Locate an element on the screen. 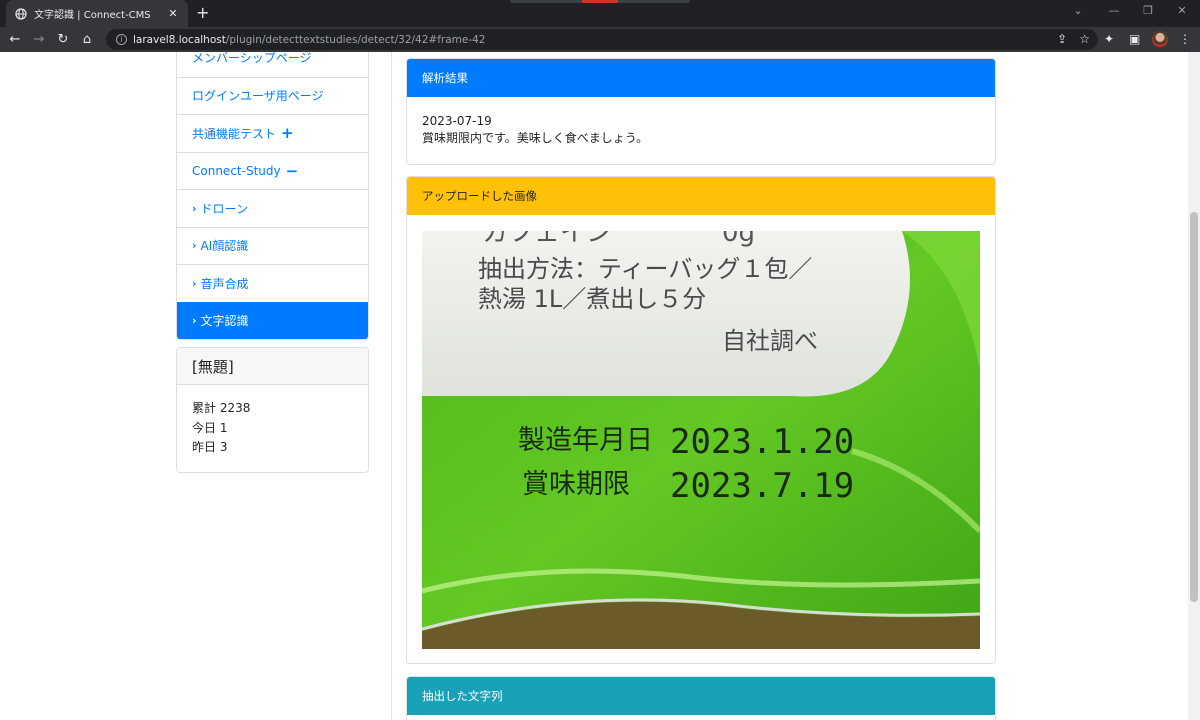 Image resolution: width=1200 pixels, height=720 pixels. counter-yesterday: 昨日 3 is located at coordinates (210, 447).